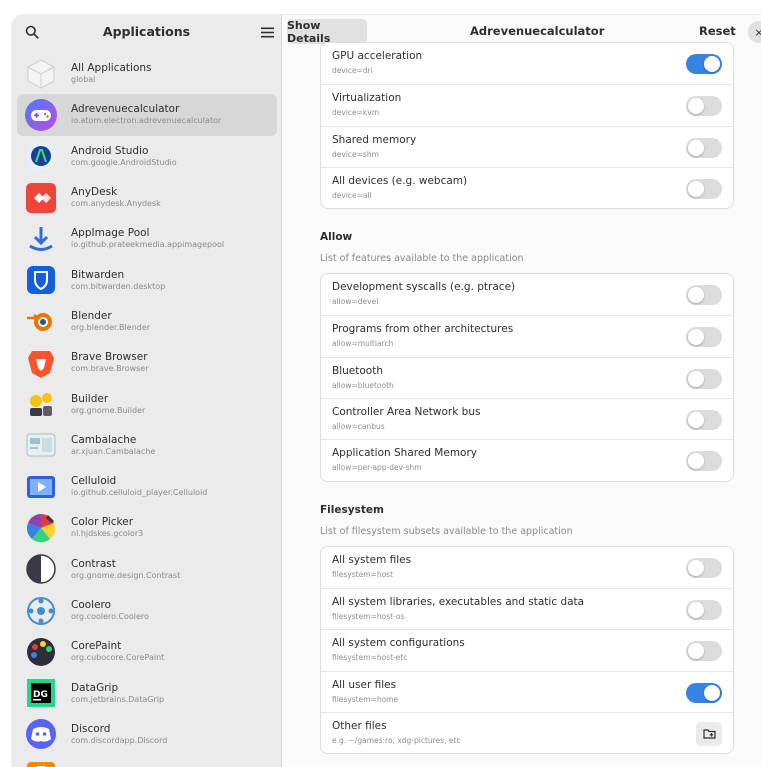 This screenshot has width=761, height=767. What do you see at coordinates (527, 63) in the screenshot?
I see `permission-row: GPU acceleration device=dri` at bounding box center [527, 63].